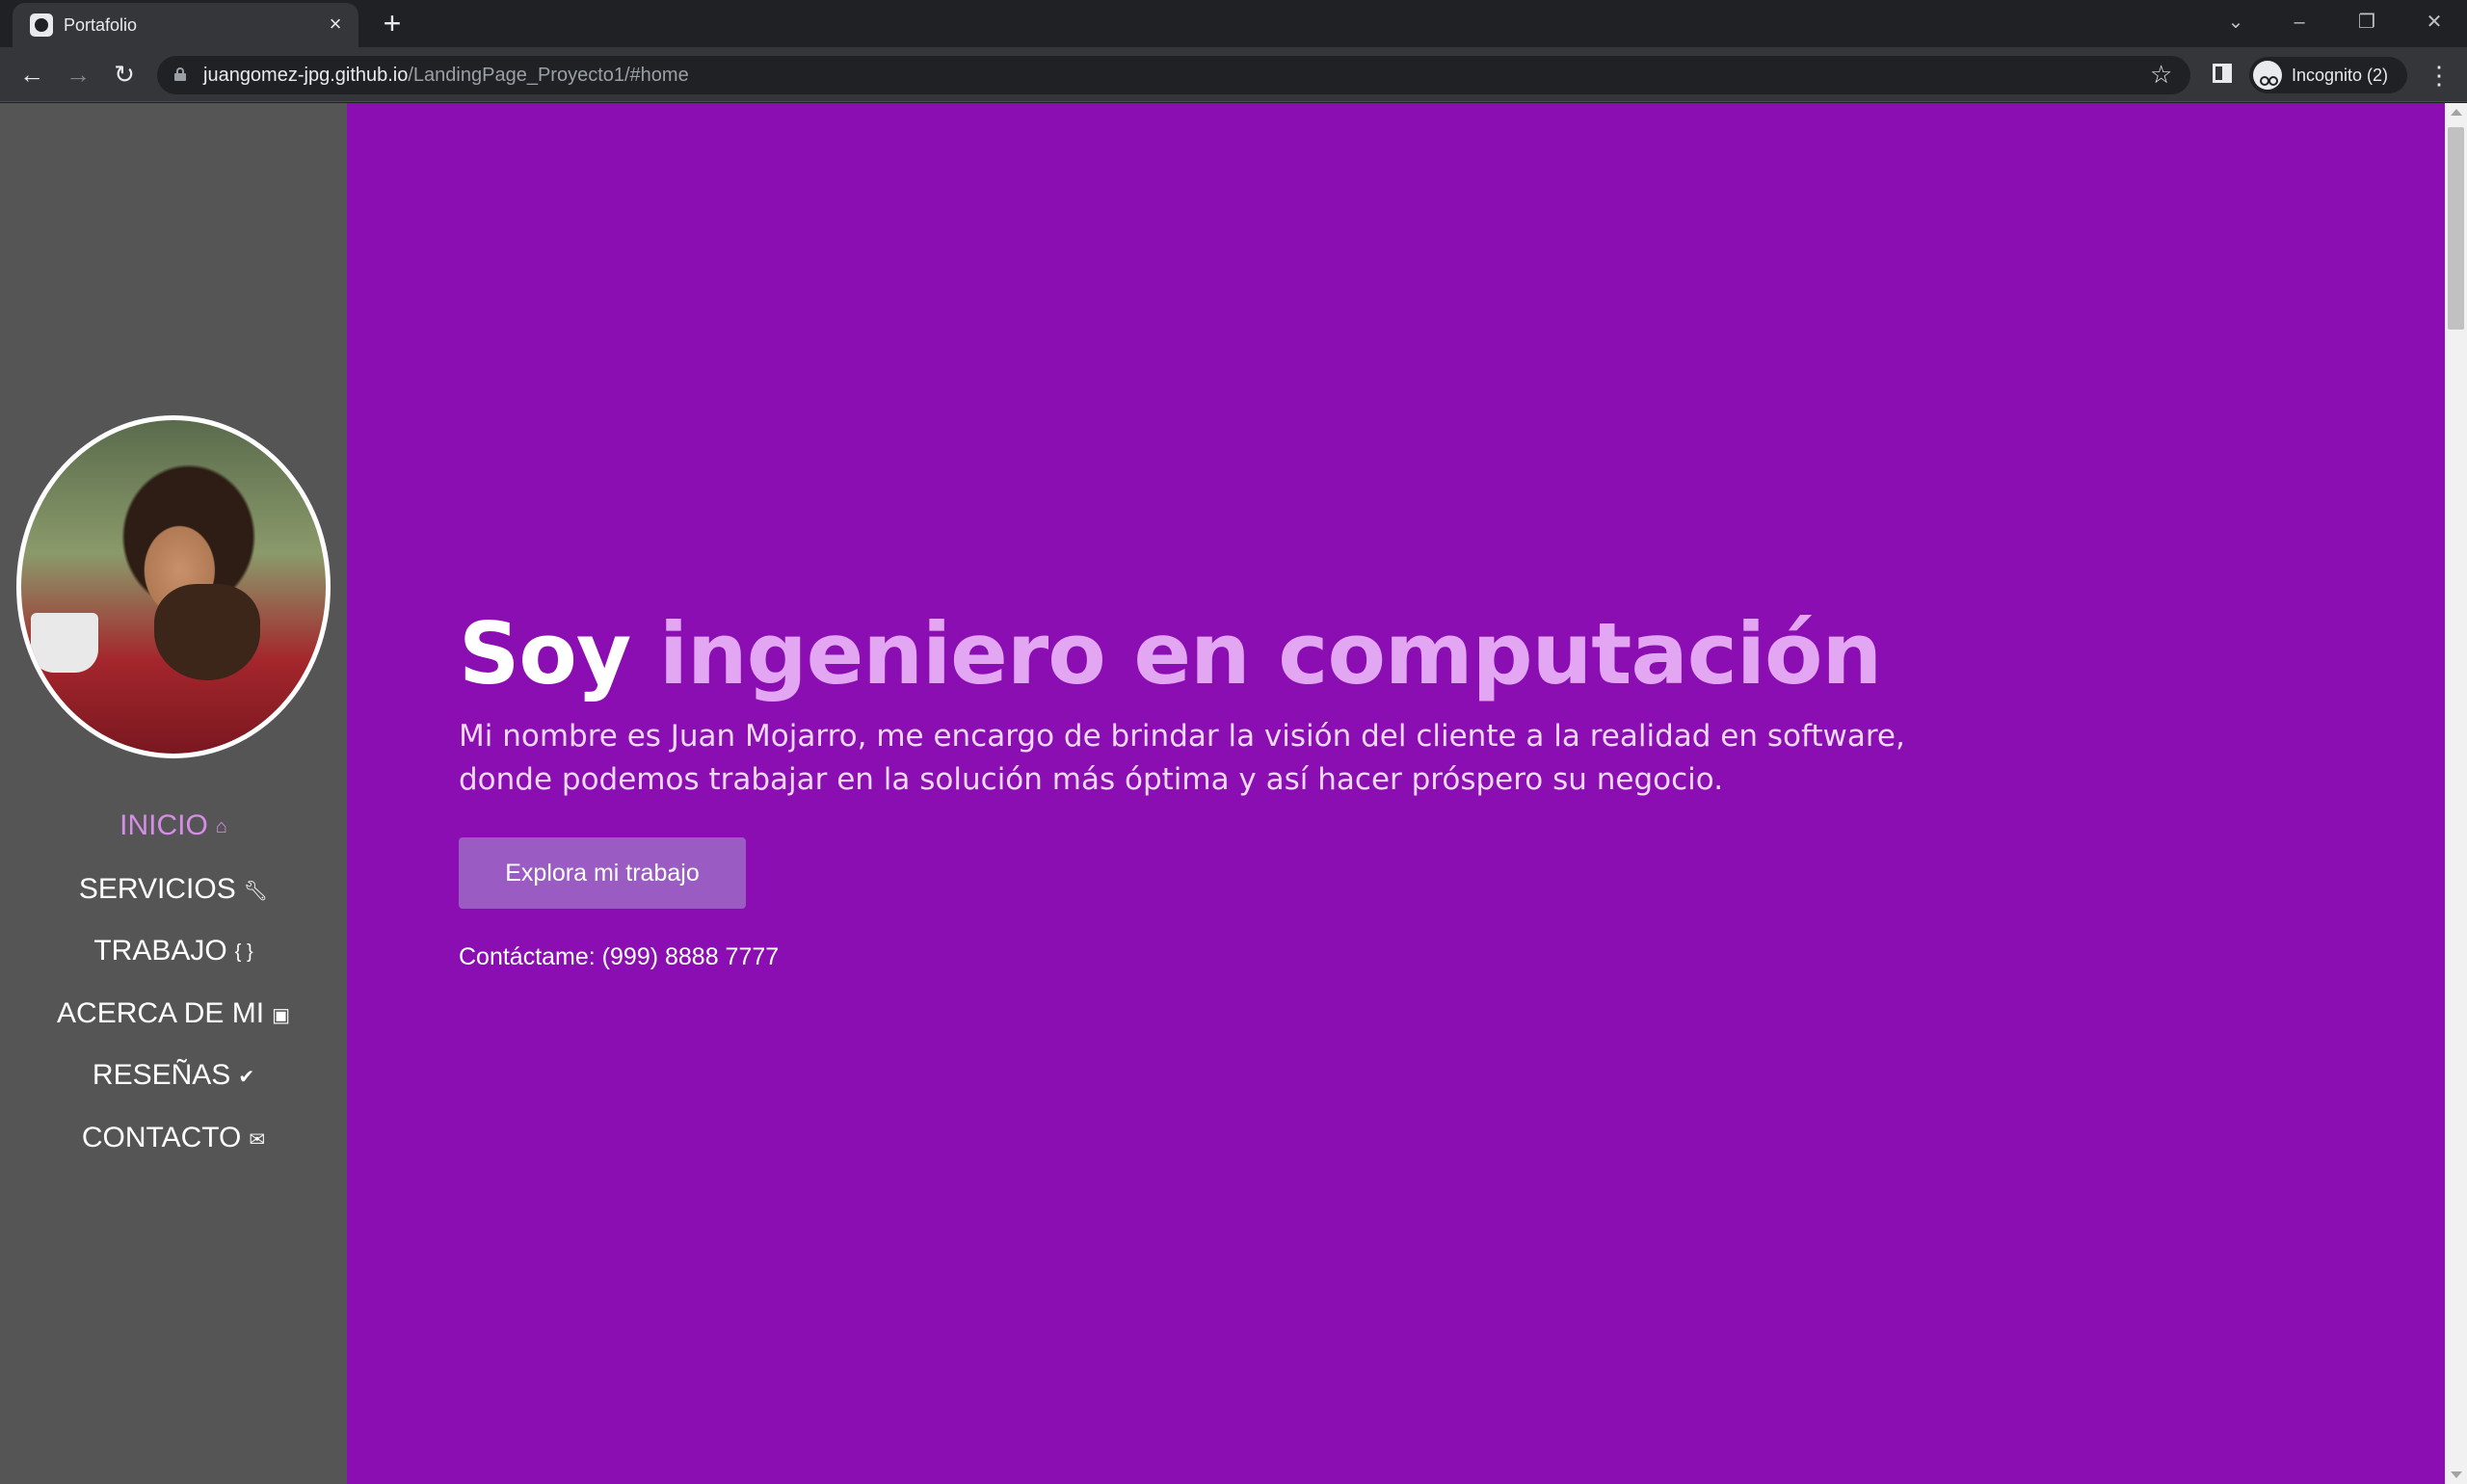 The image size is (2467, 1484). Describe the element at coordinates (2340, 75) in the screenshot. I see `profile-label: Incognito (2)` at that location.